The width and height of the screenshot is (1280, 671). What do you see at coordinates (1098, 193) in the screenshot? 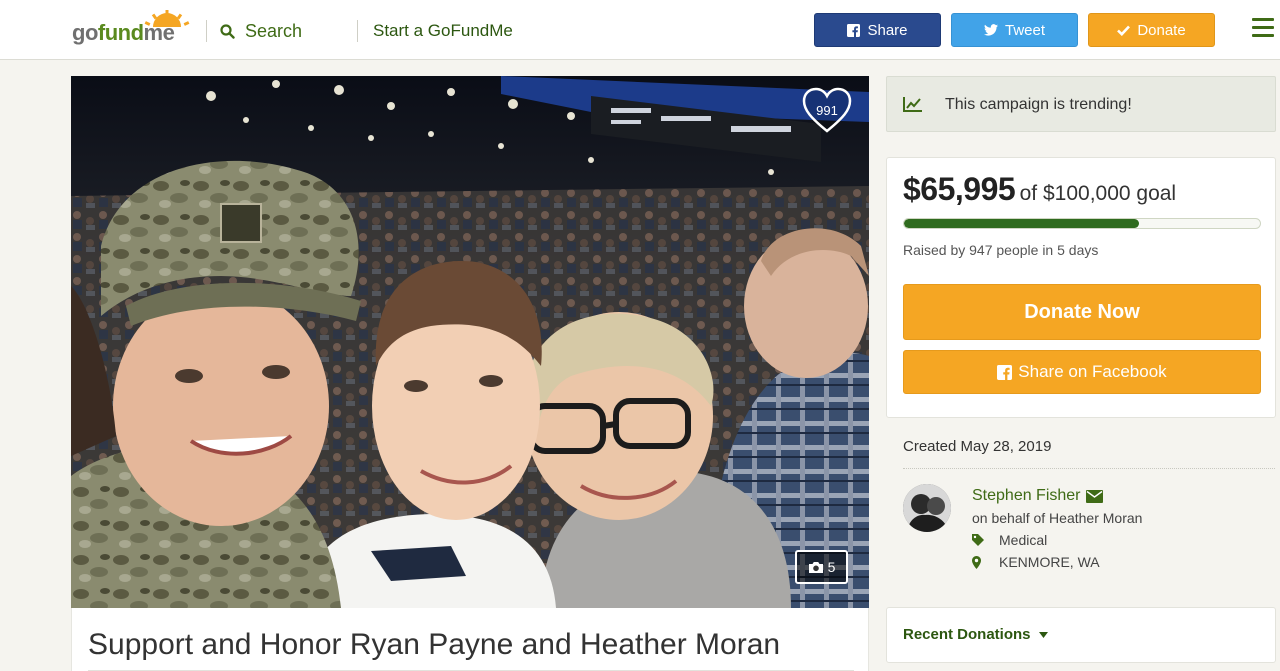
I see `goal-amount: of $100,000 goal` at bounding box center [1098, 193].